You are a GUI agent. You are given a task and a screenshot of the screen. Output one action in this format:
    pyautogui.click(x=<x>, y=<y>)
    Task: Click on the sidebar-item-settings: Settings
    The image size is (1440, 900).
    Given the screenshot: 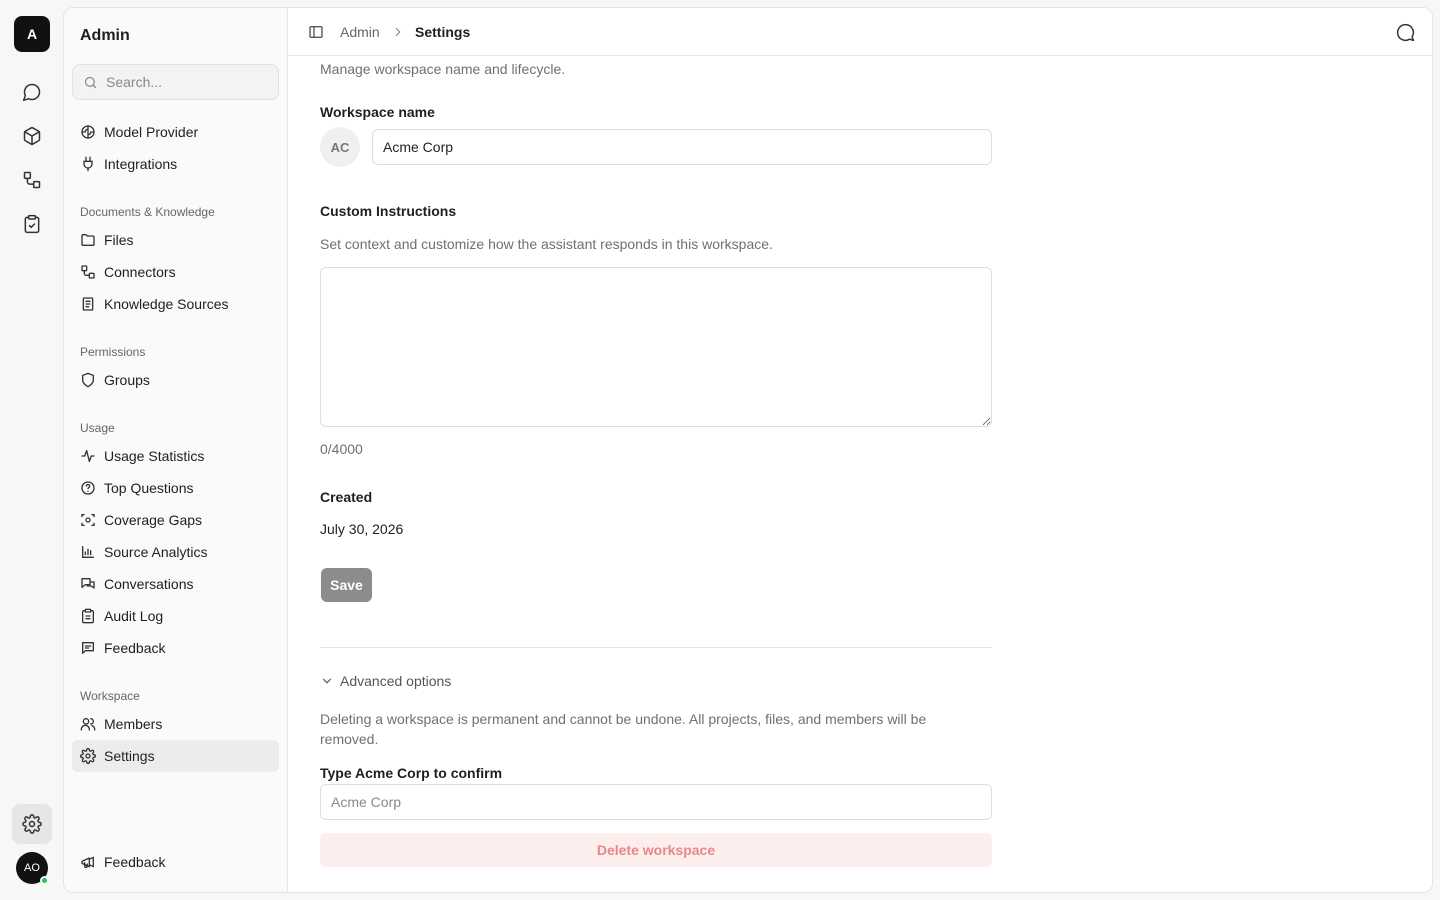 What is the action you would take?
    pyautogui.click(x=175, y=756)
    